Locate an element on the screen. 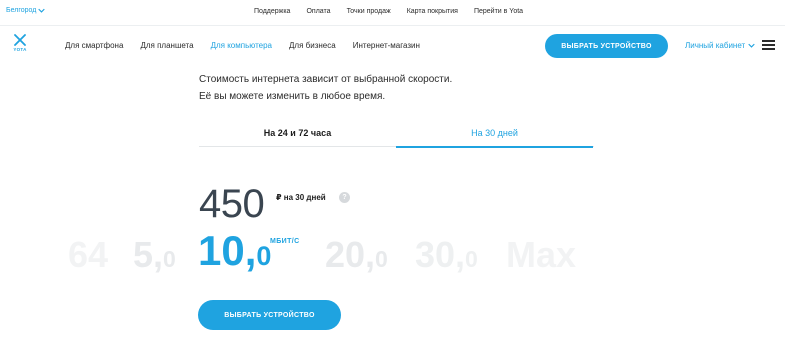 The height and width of the screenshot is (341, 785). select-device-button-header: ВЫБРАТЬ УСТРОЙСТВО is located at coordinates (606, 46).